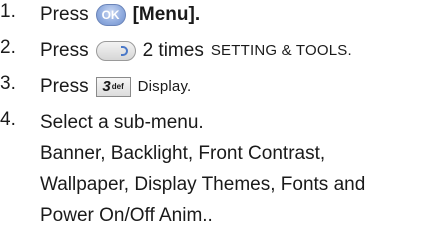  Describe the element at coordinates (8, 83) in the screenshot. I see `step-number: 3.` at that location.